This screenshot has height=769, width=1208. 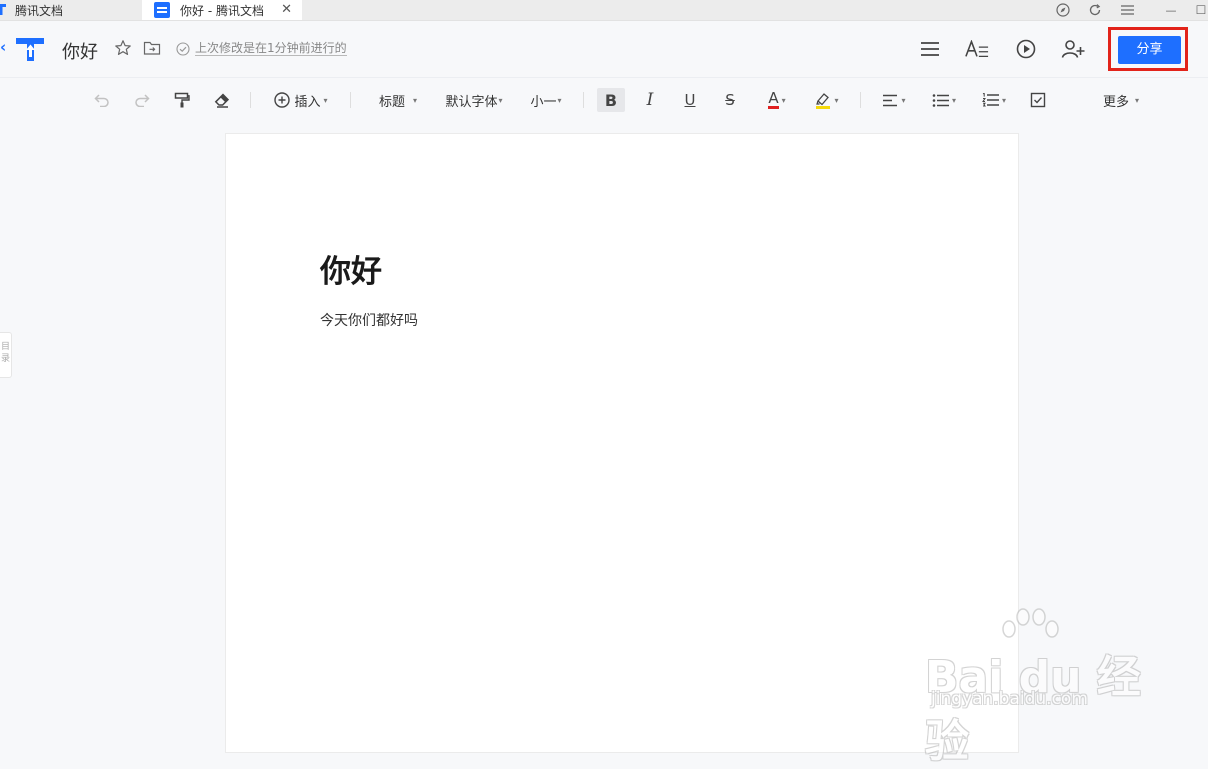 I want to click on minimize-button: —, so click(x=1171, y=10).